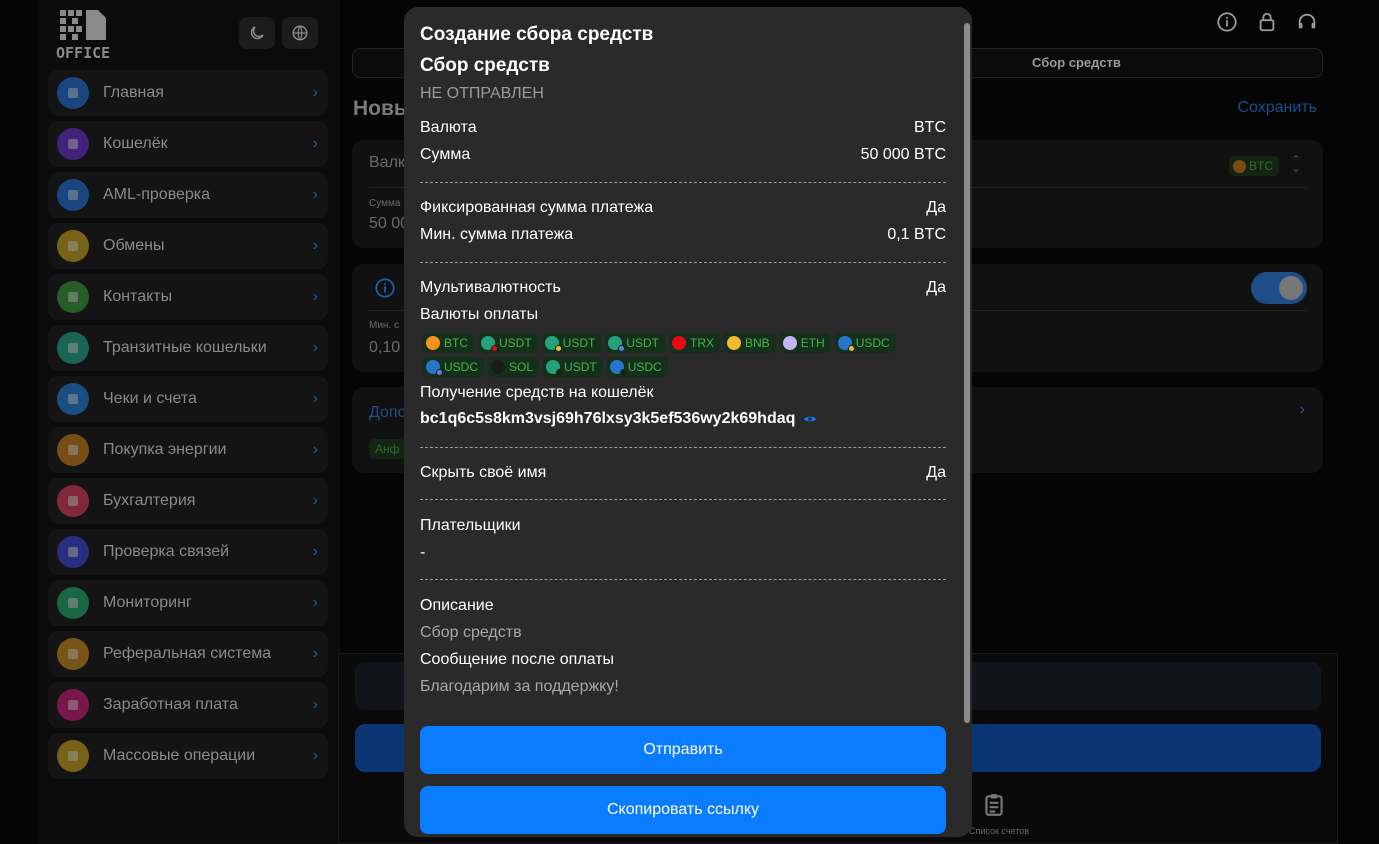  Describe the element at coordinates (445, 154) in the screenshot. I see `amount-label: Сумма` at that location.